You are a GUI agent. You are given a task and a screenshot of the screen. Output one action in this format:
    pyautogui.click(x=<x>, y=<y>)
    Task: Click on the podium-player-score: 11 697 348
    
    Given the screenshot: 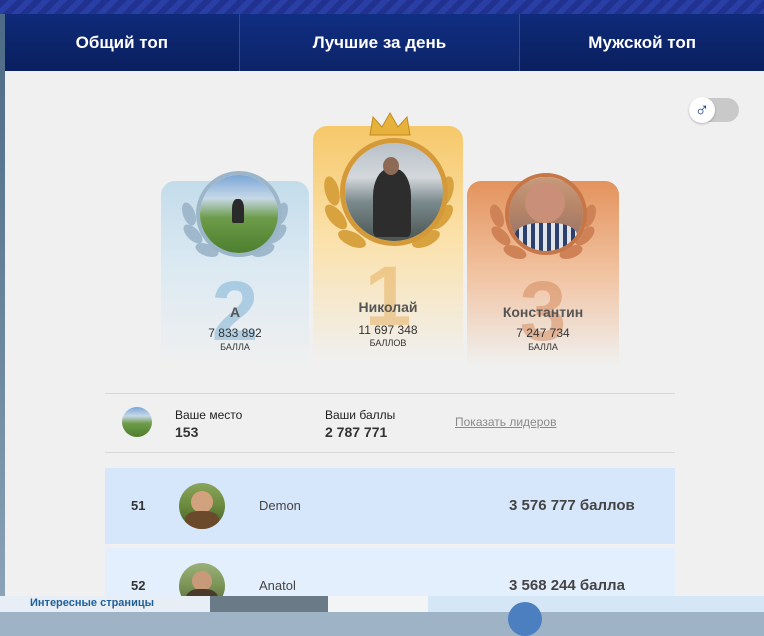 What is the action you would take?
    pyautogui.click(x=388, y=330)
    